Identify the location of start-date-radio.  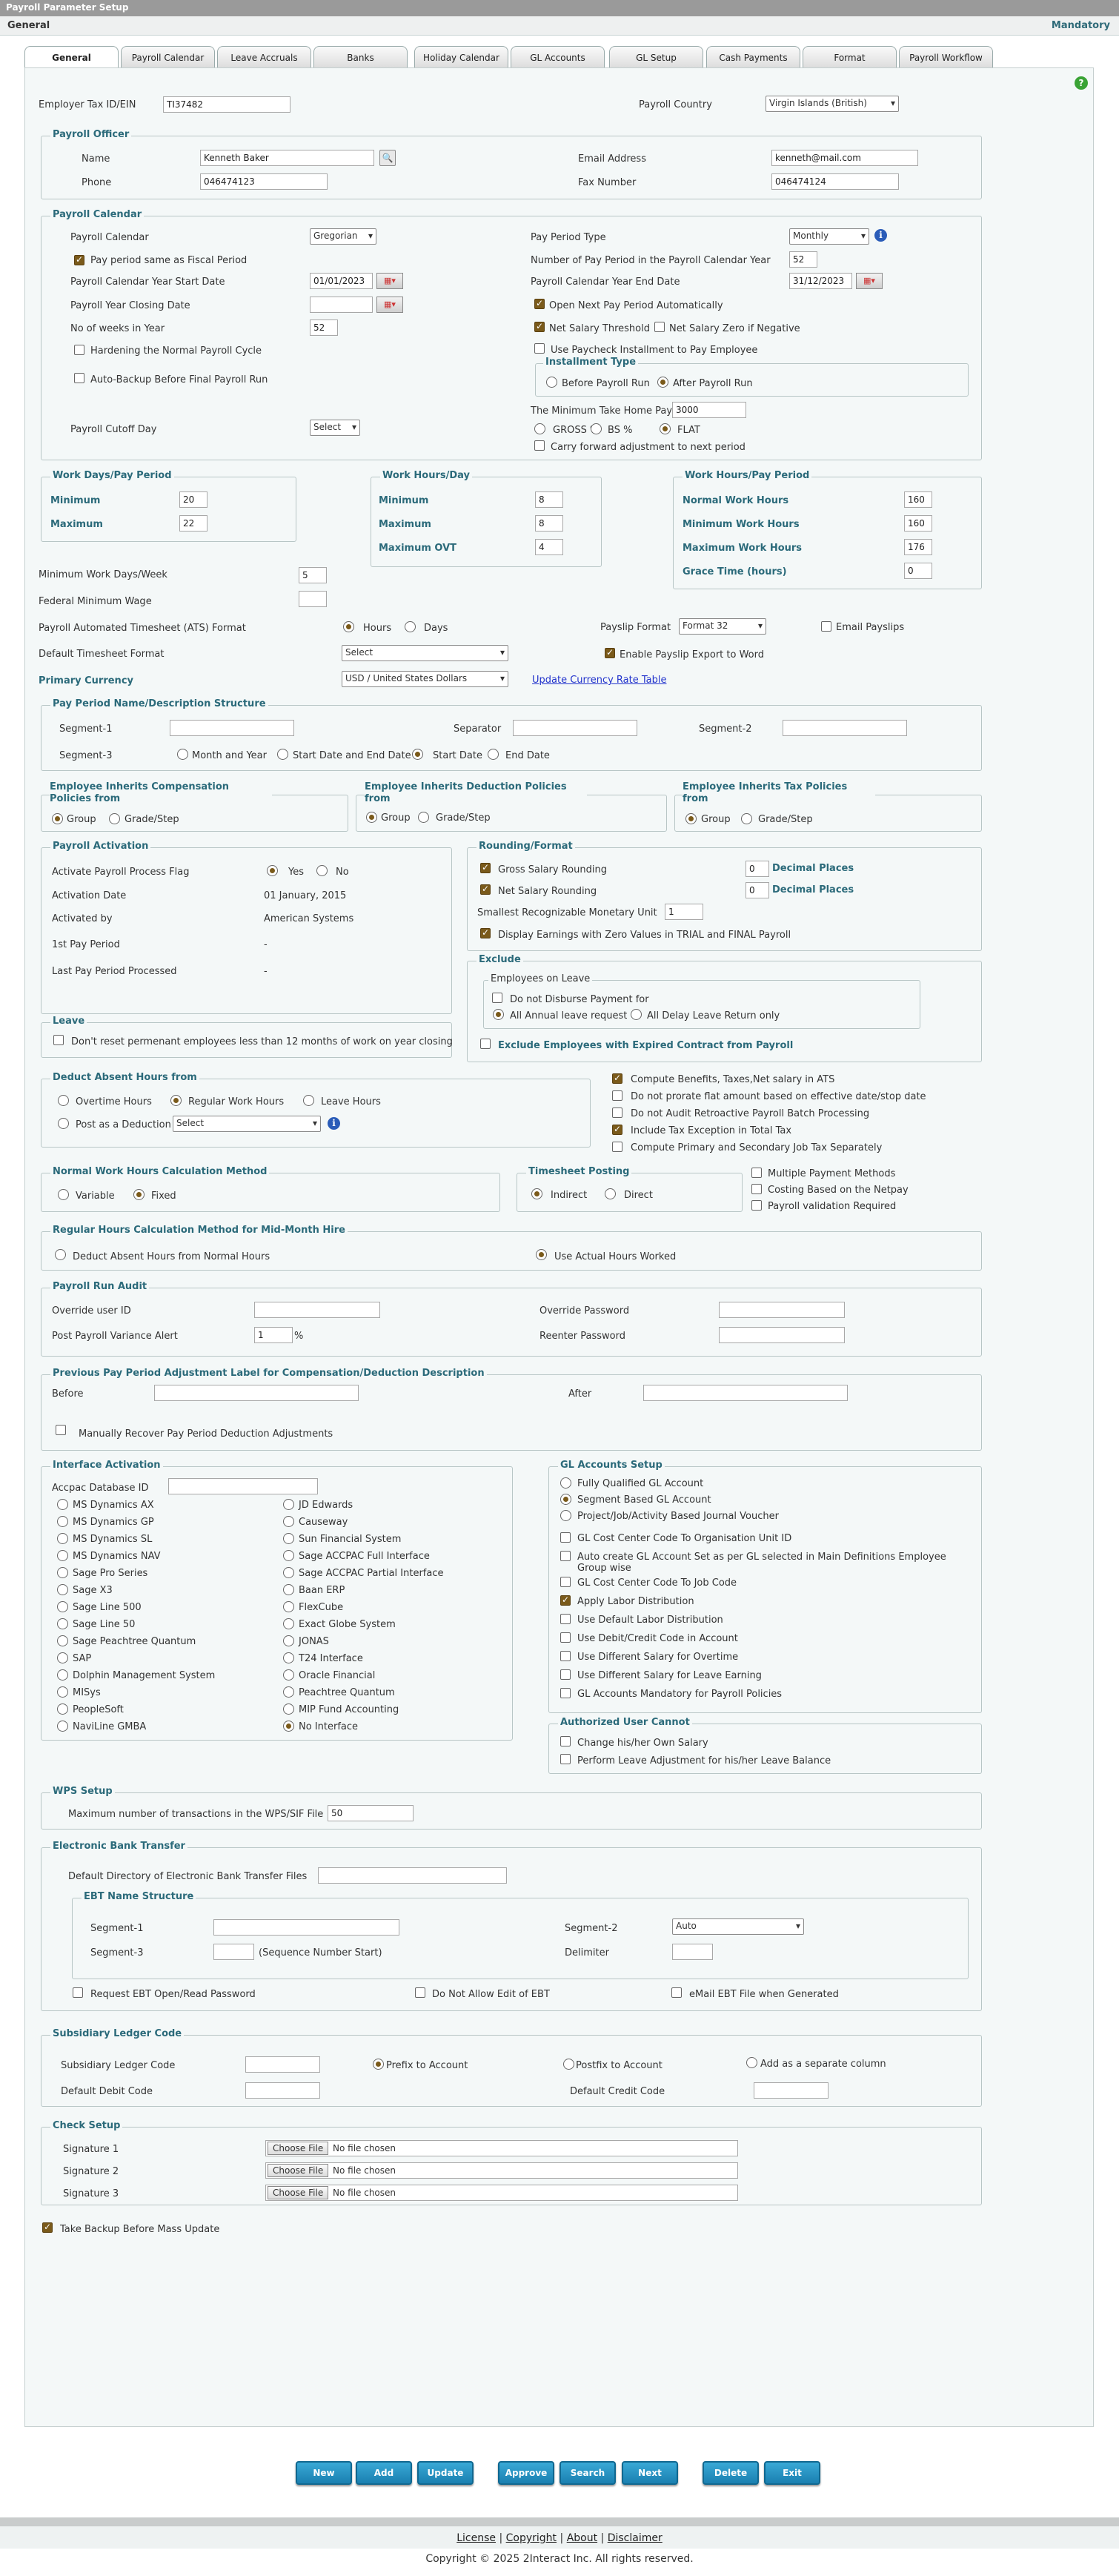
(417, 754).